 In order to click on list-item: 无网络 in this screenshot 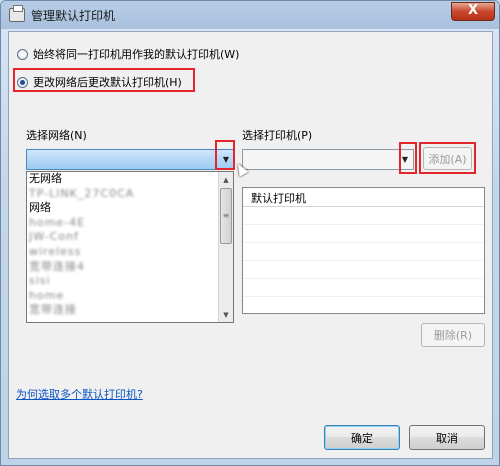, I will do `click(130, 179)`.